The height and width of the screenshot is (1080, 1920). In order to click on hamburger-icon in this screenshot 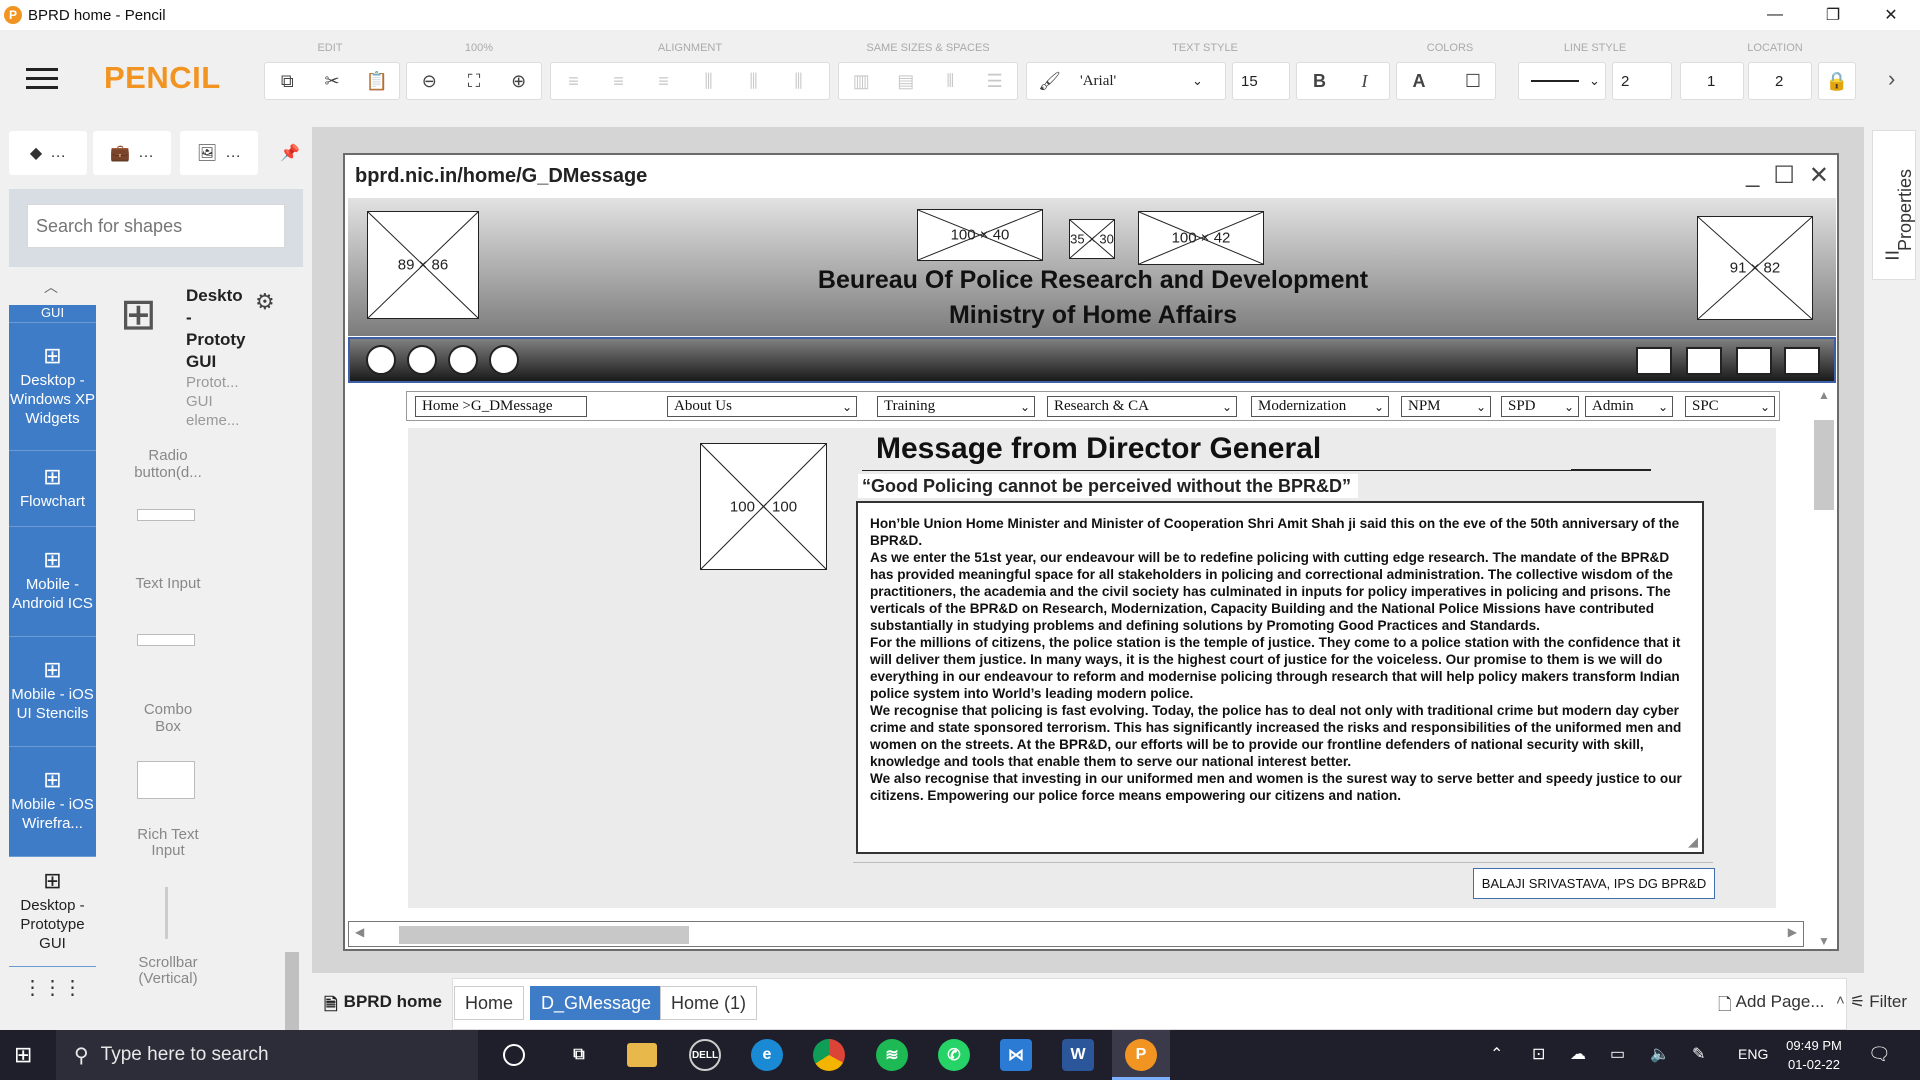, I will do `click(42, 80)`.